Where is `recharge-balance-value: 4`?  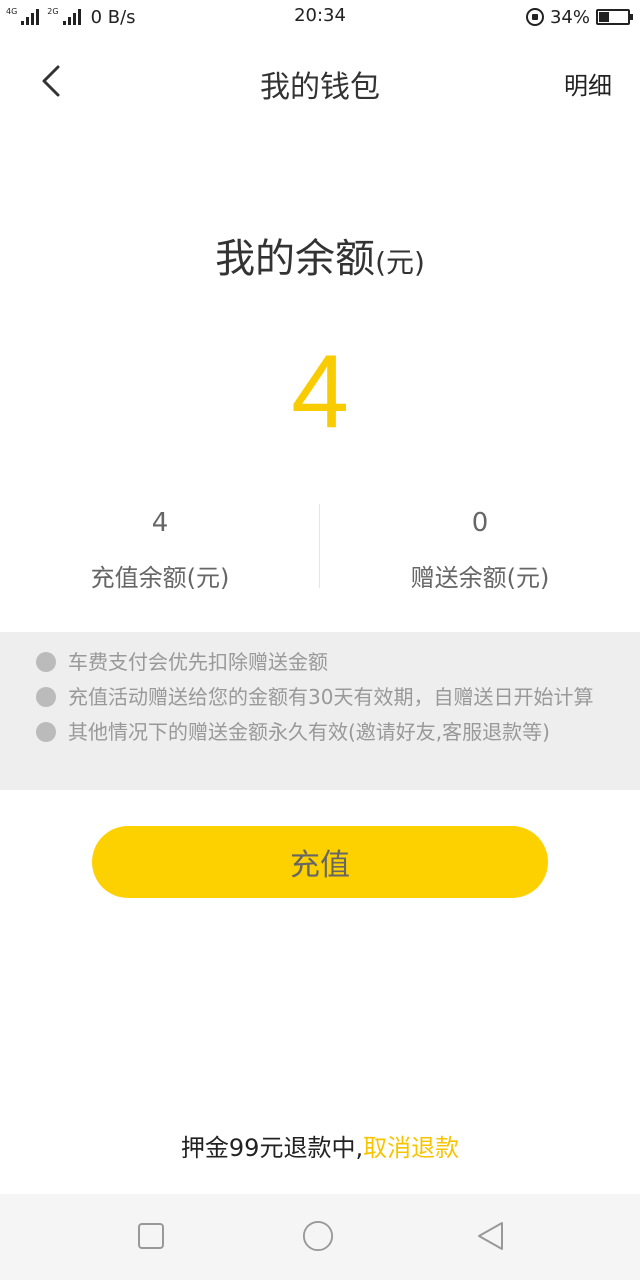 recharge-balance-value: 4 is located at coordinates (160, 523).